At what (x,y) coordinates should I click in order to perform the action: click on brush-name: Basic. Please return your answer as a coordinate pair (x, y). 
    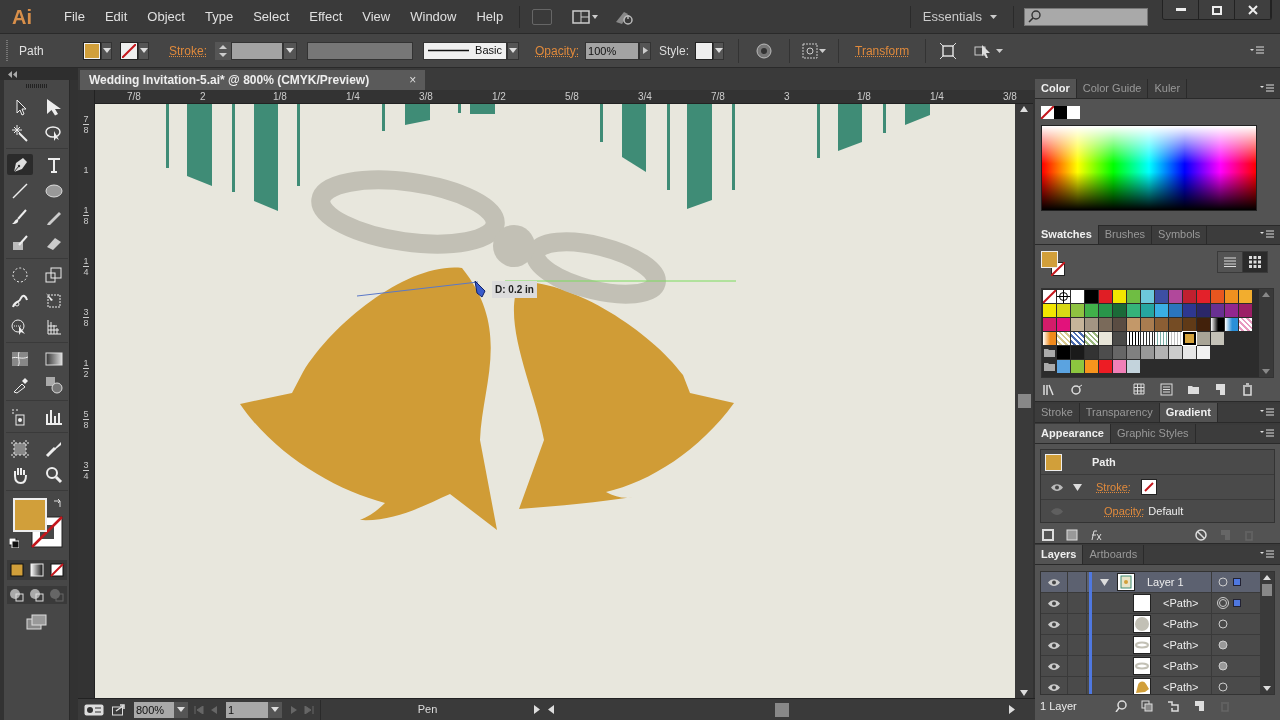
    Looking at the image, I should click on (488, 51).